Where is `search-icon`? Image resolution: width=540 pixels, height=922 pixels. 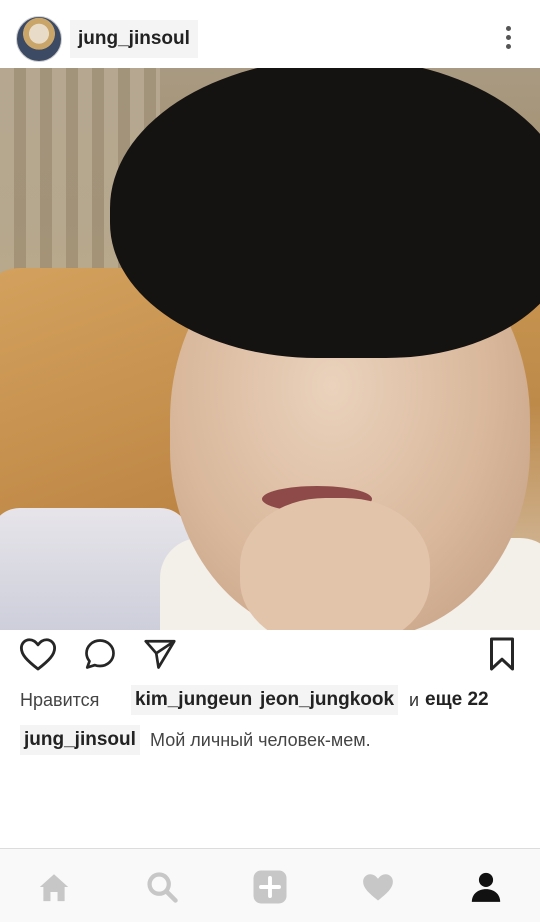 search-icon is located at coordinates (162, 887).